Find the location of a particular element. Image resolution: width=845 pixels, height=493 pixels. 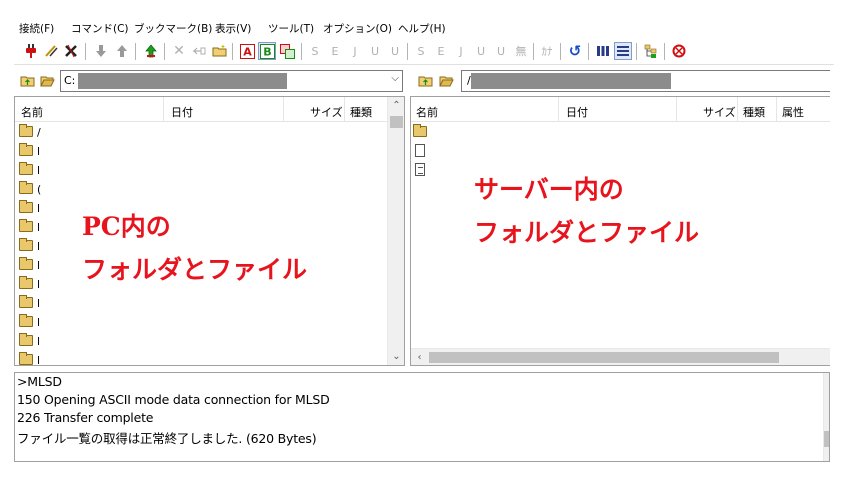

kanji-jis-icon: J is located at coordinates (355, 51).